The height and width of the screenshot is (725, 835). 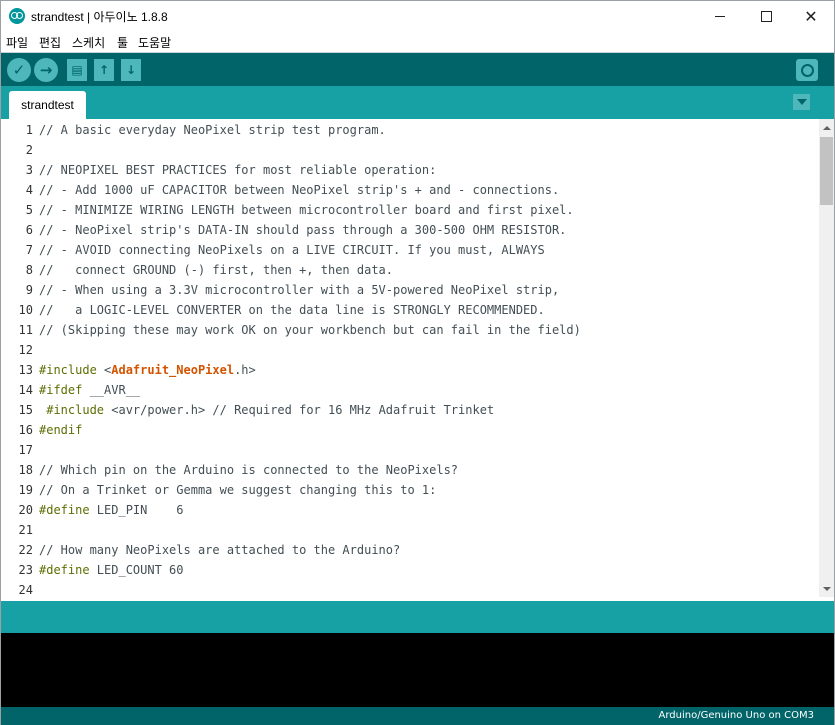 What do you see at coordinates (801, 102) in the screenshot?
I see `tab-menu-button` at bounding box center [801, 102].